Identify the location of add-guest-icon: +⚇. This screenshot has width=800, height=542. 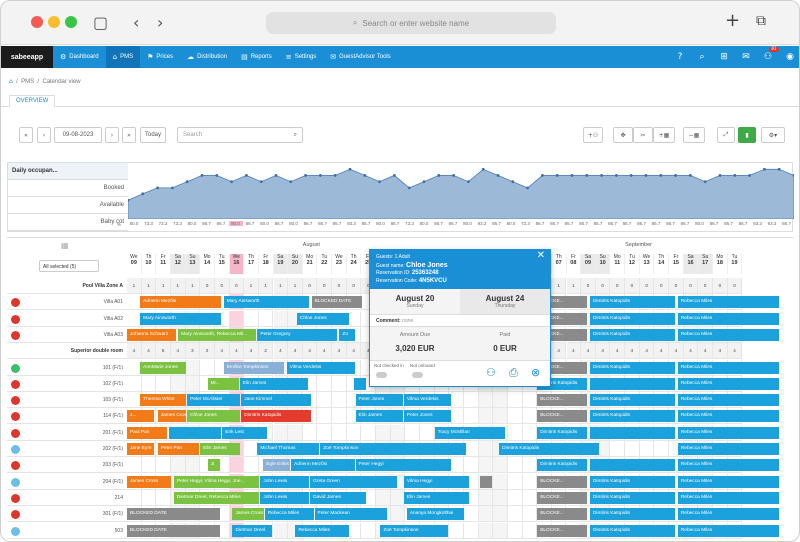
(593, 135).